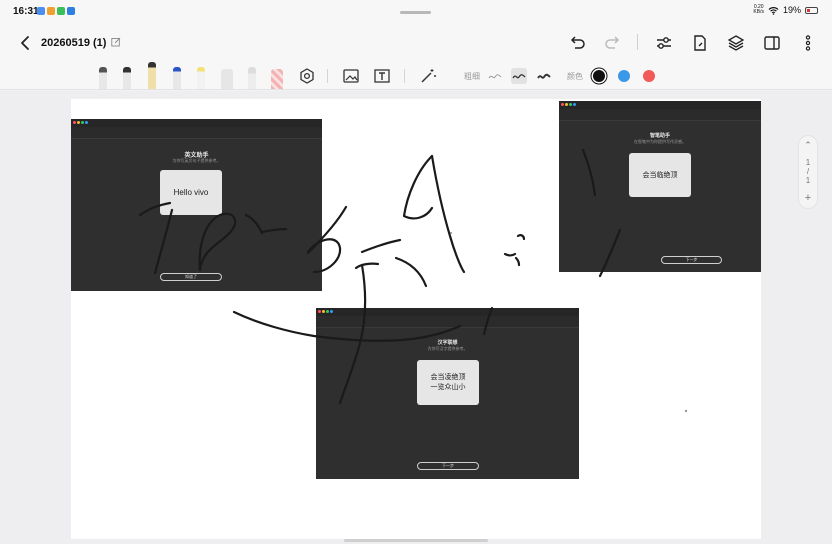 The image size is (832, 544). Describe the element at coordinates (416, 540) in the screenshot. I see `home-indicator` at that location.